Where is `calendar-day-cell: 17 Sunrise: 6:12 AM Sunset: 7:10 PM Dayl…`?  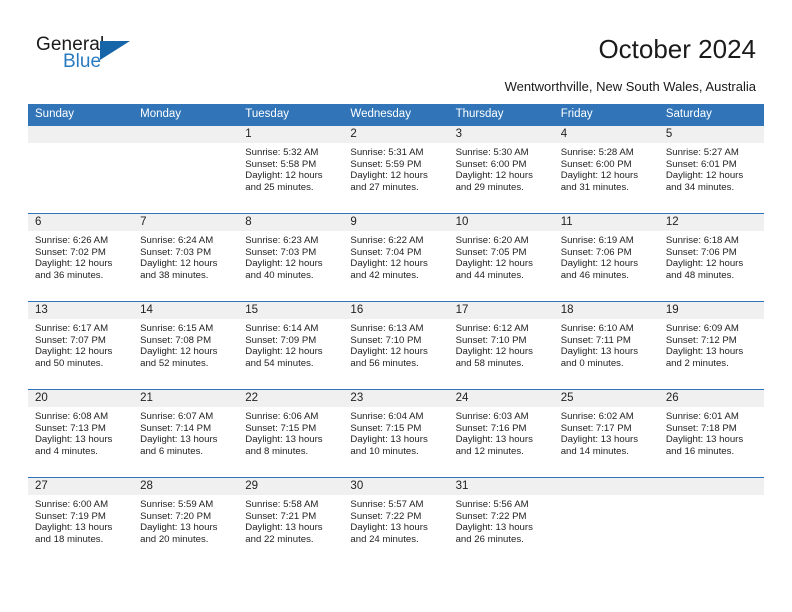
calendar-day-cell: 17 Sunrise: 6:12 AM Sunset: 7:10 PM Dayl… is located at coordinates (501, 345).